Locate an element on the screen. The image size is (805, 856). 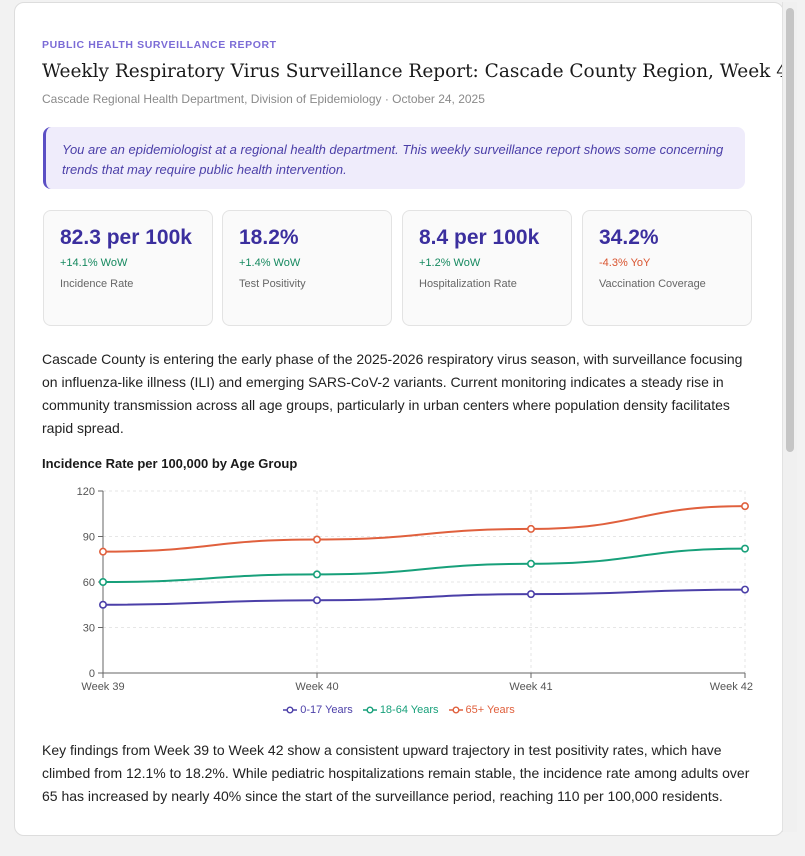
chart-title: Incidence Rate per 100,000 by Age Group is located at coordinates (170, 463).